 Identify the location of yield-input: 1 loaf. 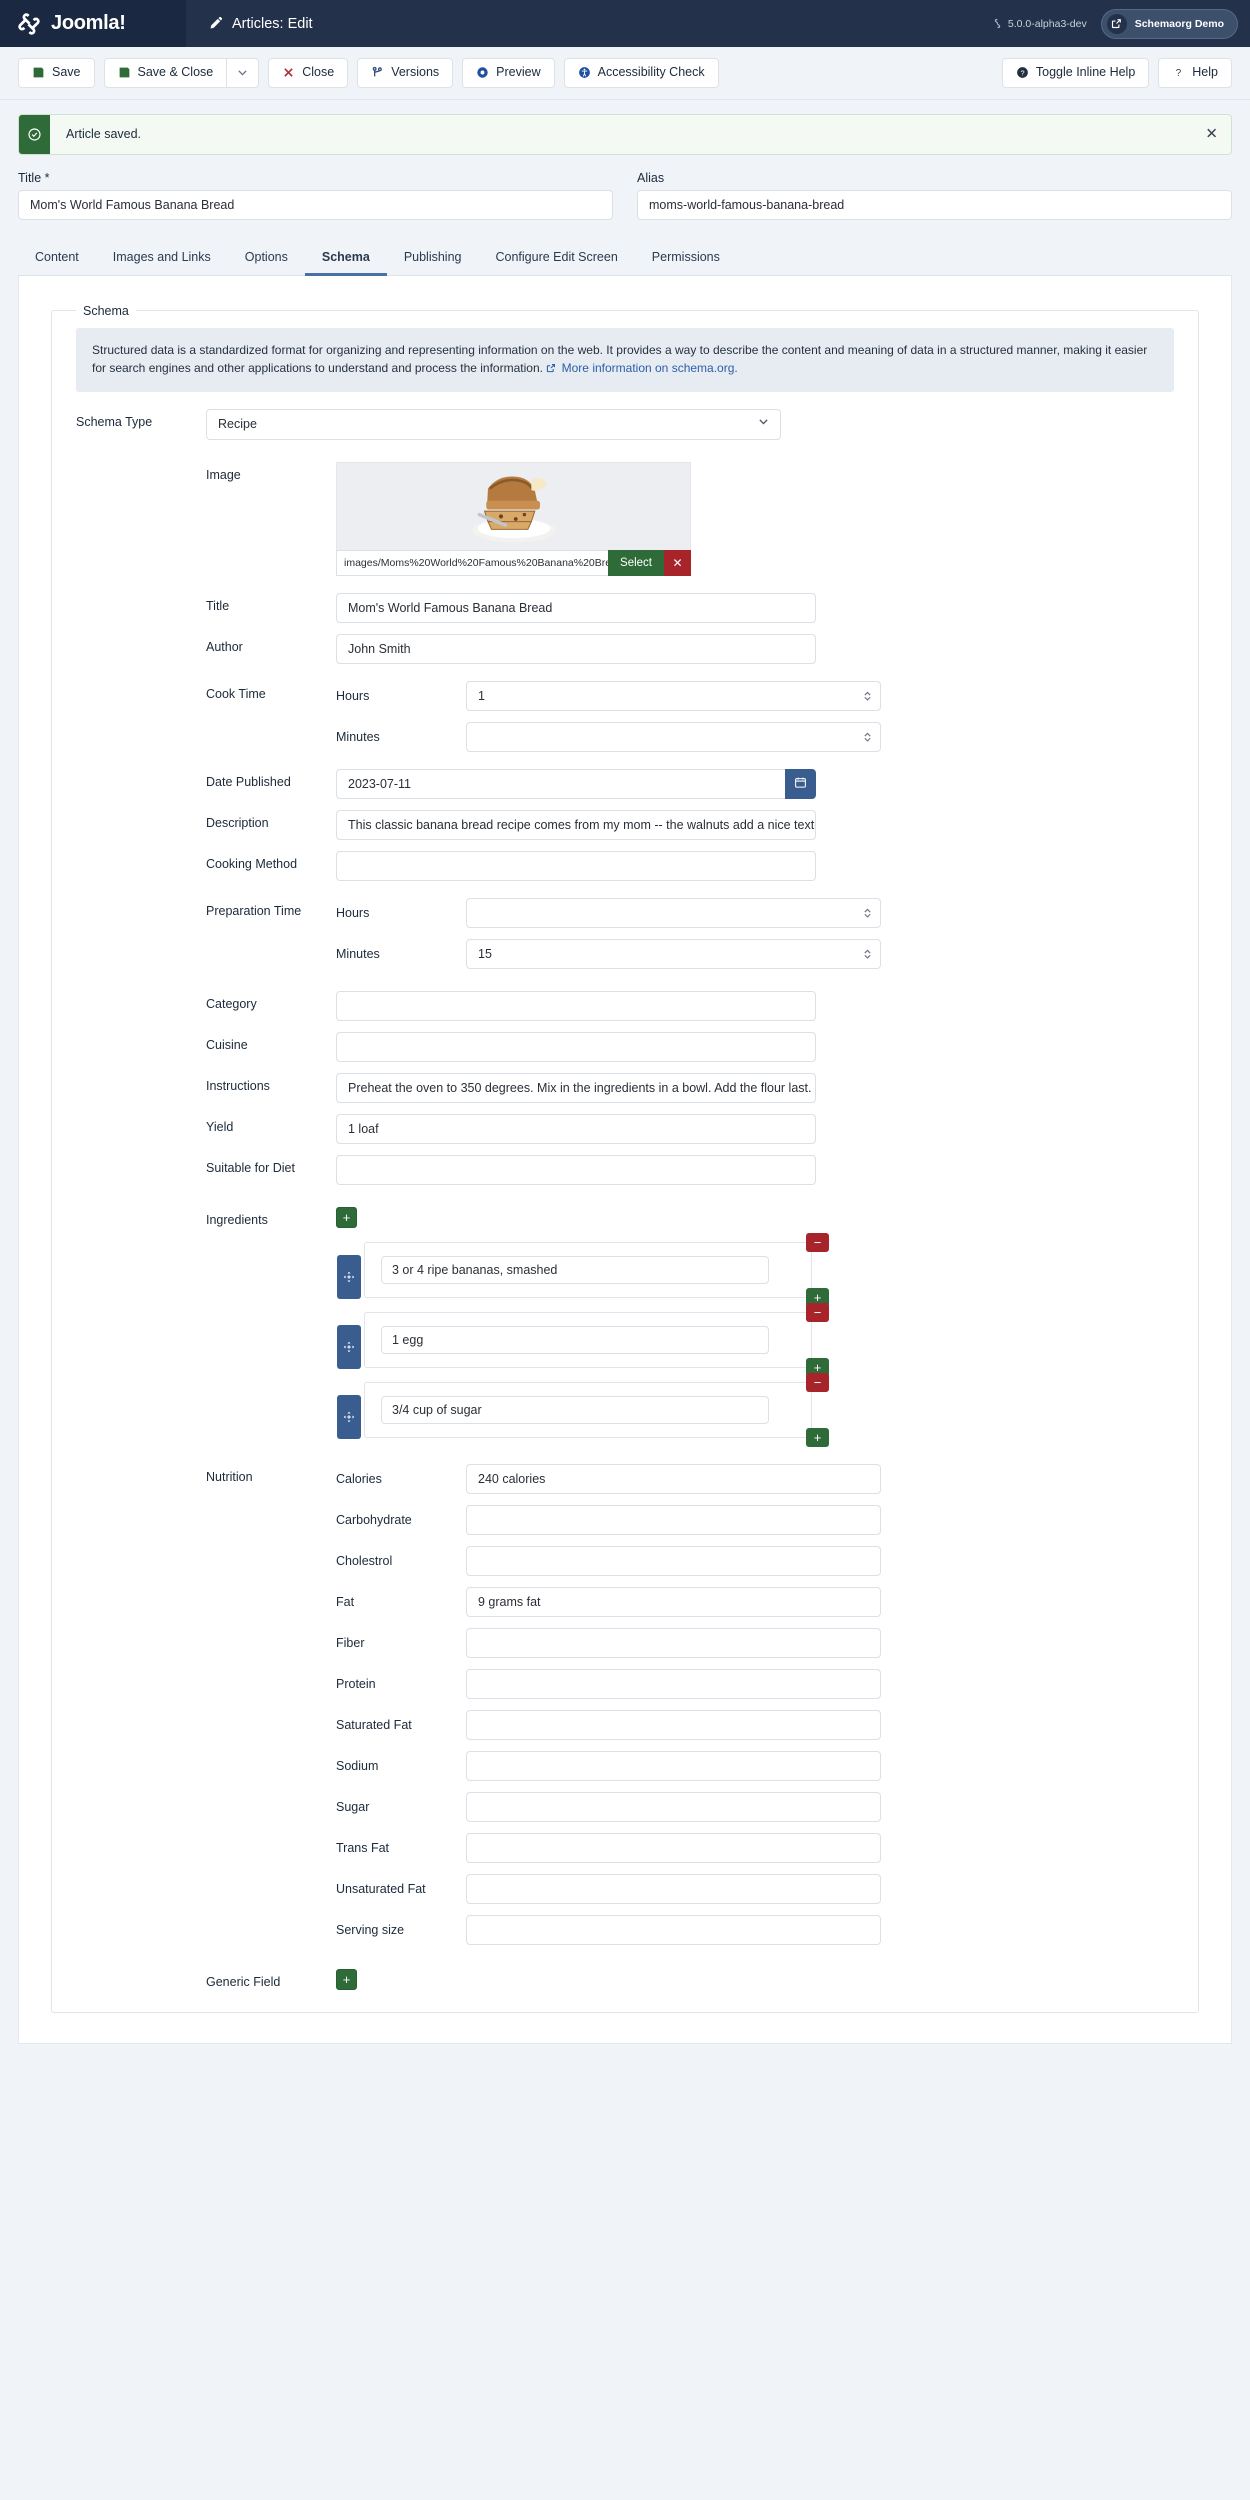
(576, 1128).